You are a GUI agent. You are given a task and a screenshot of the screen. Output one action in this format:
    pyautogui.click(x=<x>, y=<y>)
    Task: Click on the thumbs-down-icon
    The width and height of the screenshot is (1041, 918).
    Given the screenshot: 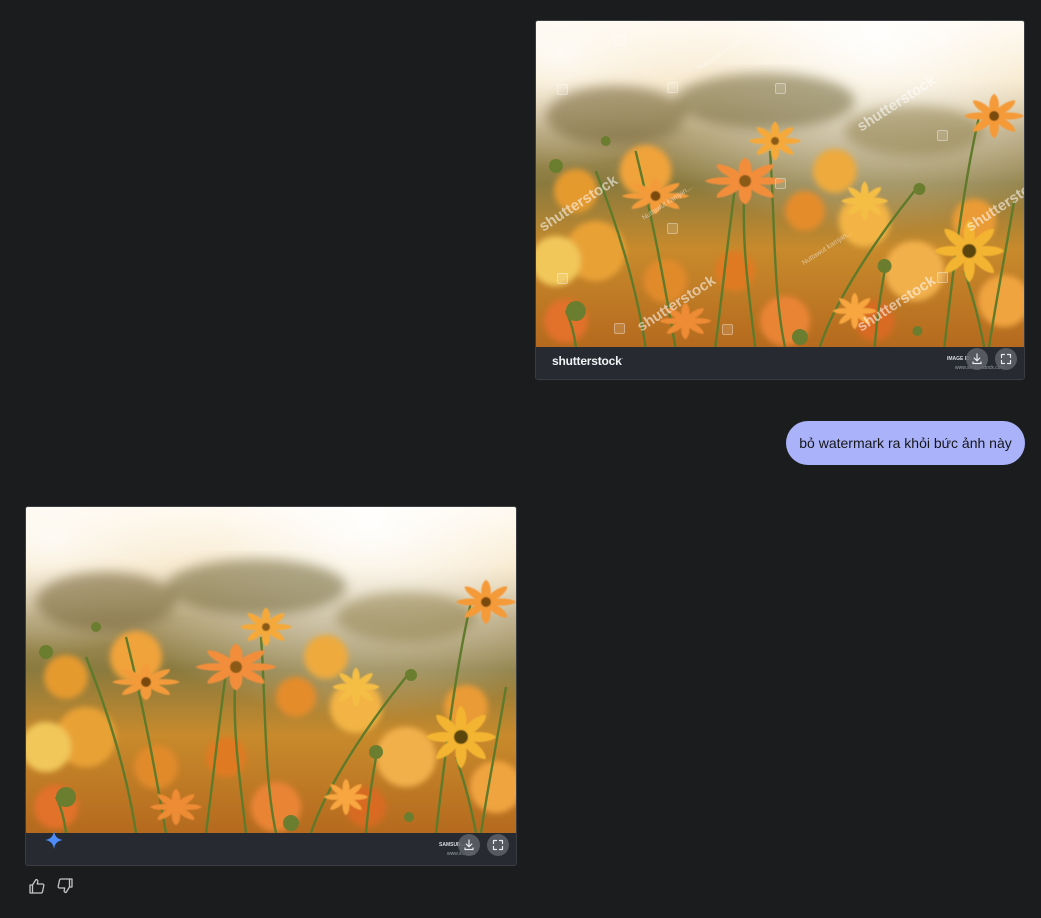 What is the action you would take?
    pyautogui.click(x=65, y=886)
    